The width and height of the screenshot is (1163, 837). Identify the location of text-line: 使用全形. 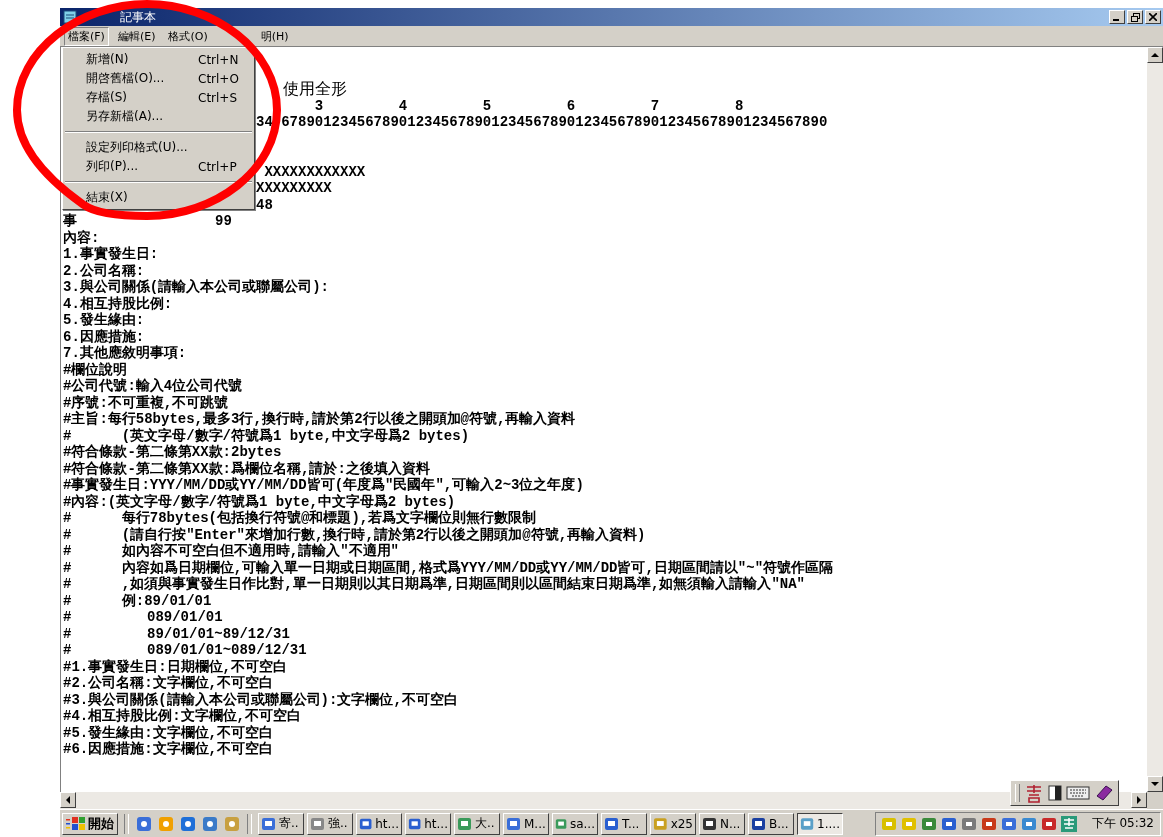
(315, 88).